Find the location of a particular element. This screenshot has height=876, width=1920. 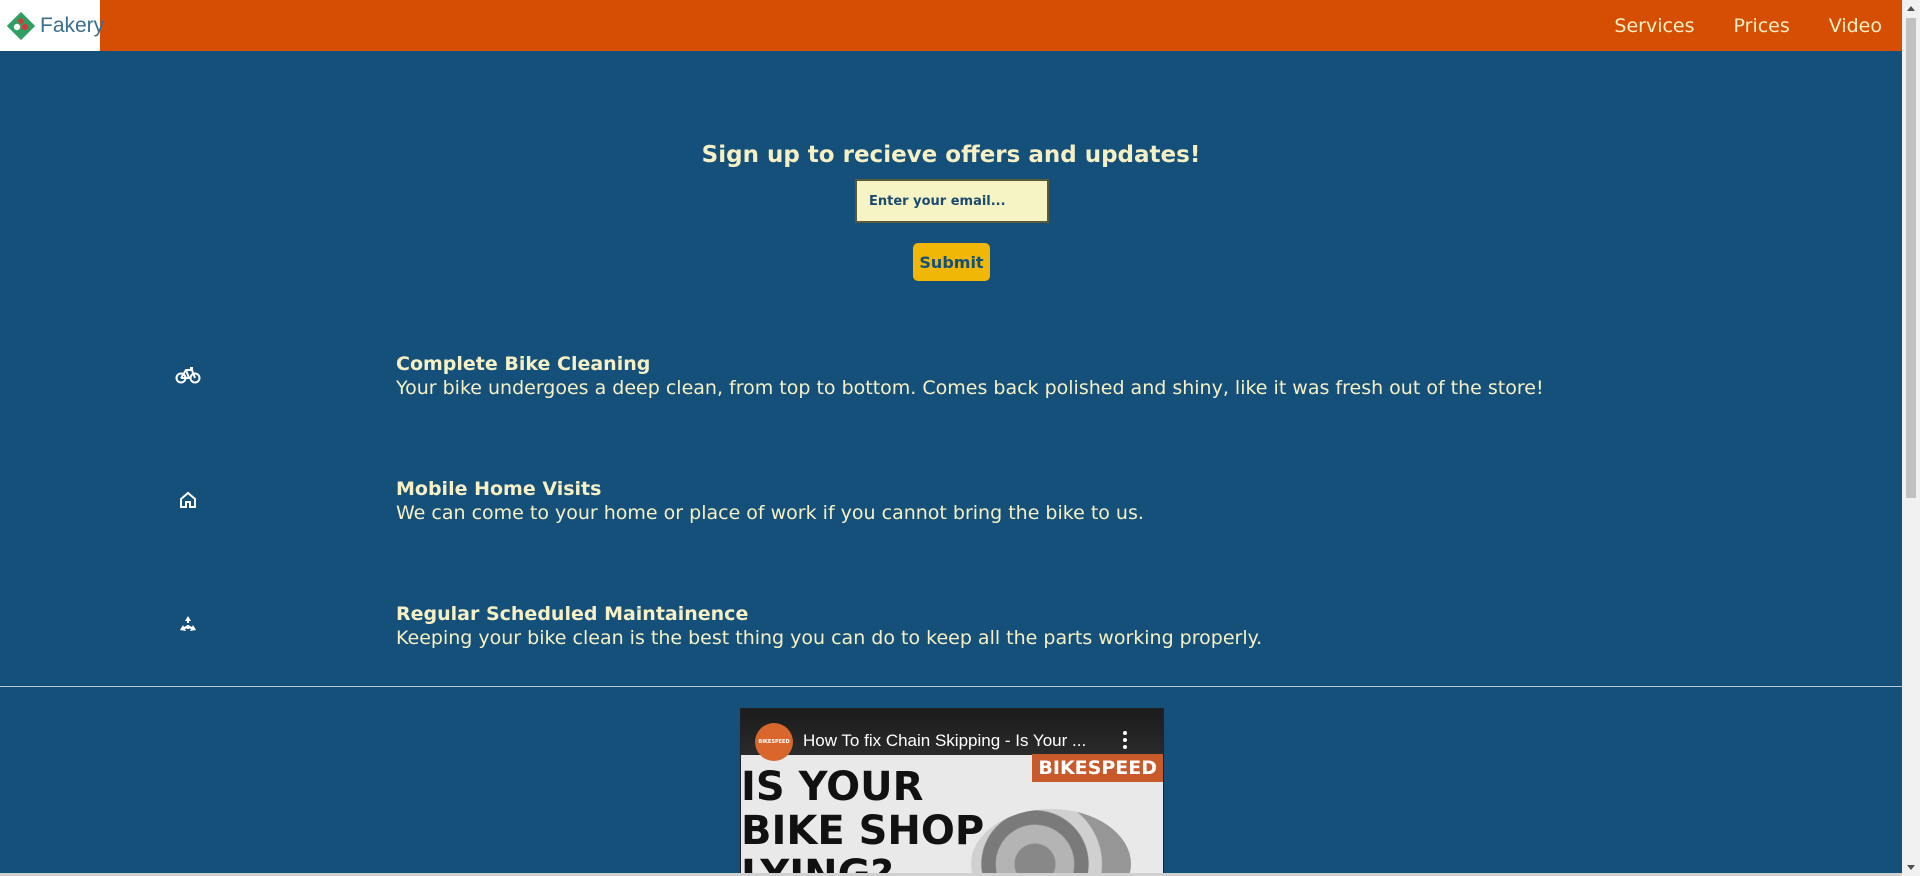

logo-diamond-icon is located at coordinates (21, 26).